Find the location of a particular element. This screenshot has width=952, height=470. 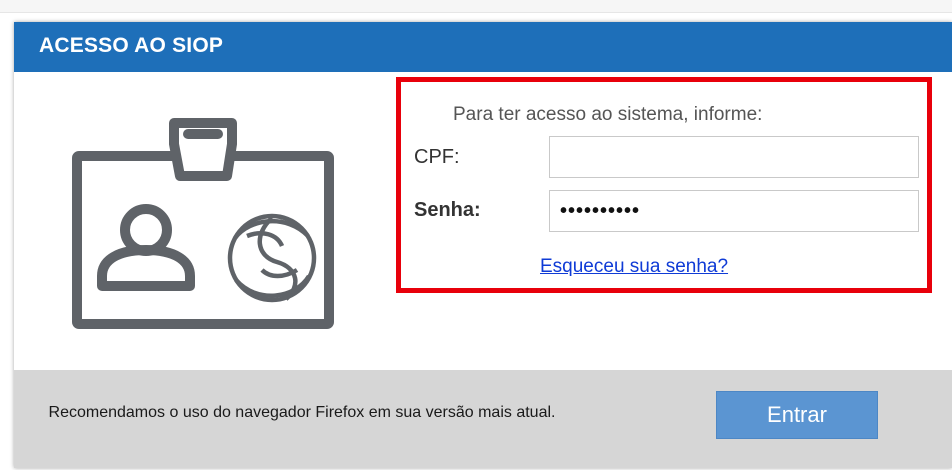

cpf-input is located at coordinates (734, 157).